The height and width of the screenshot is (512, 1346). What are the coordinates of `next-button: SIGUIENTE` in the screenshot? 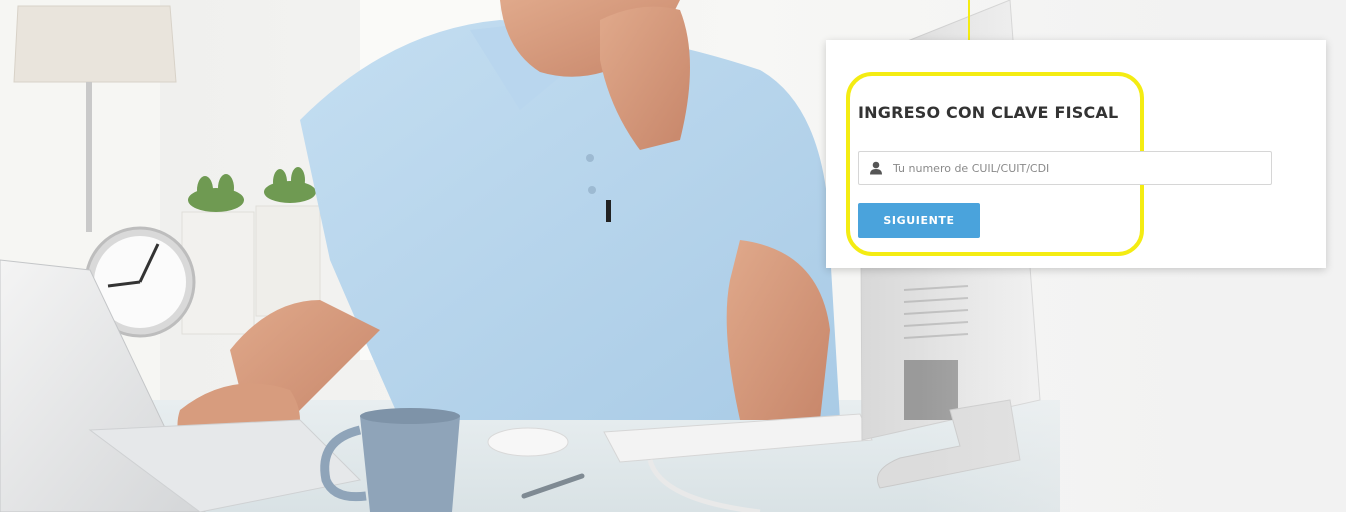 It's located at (919, 220).